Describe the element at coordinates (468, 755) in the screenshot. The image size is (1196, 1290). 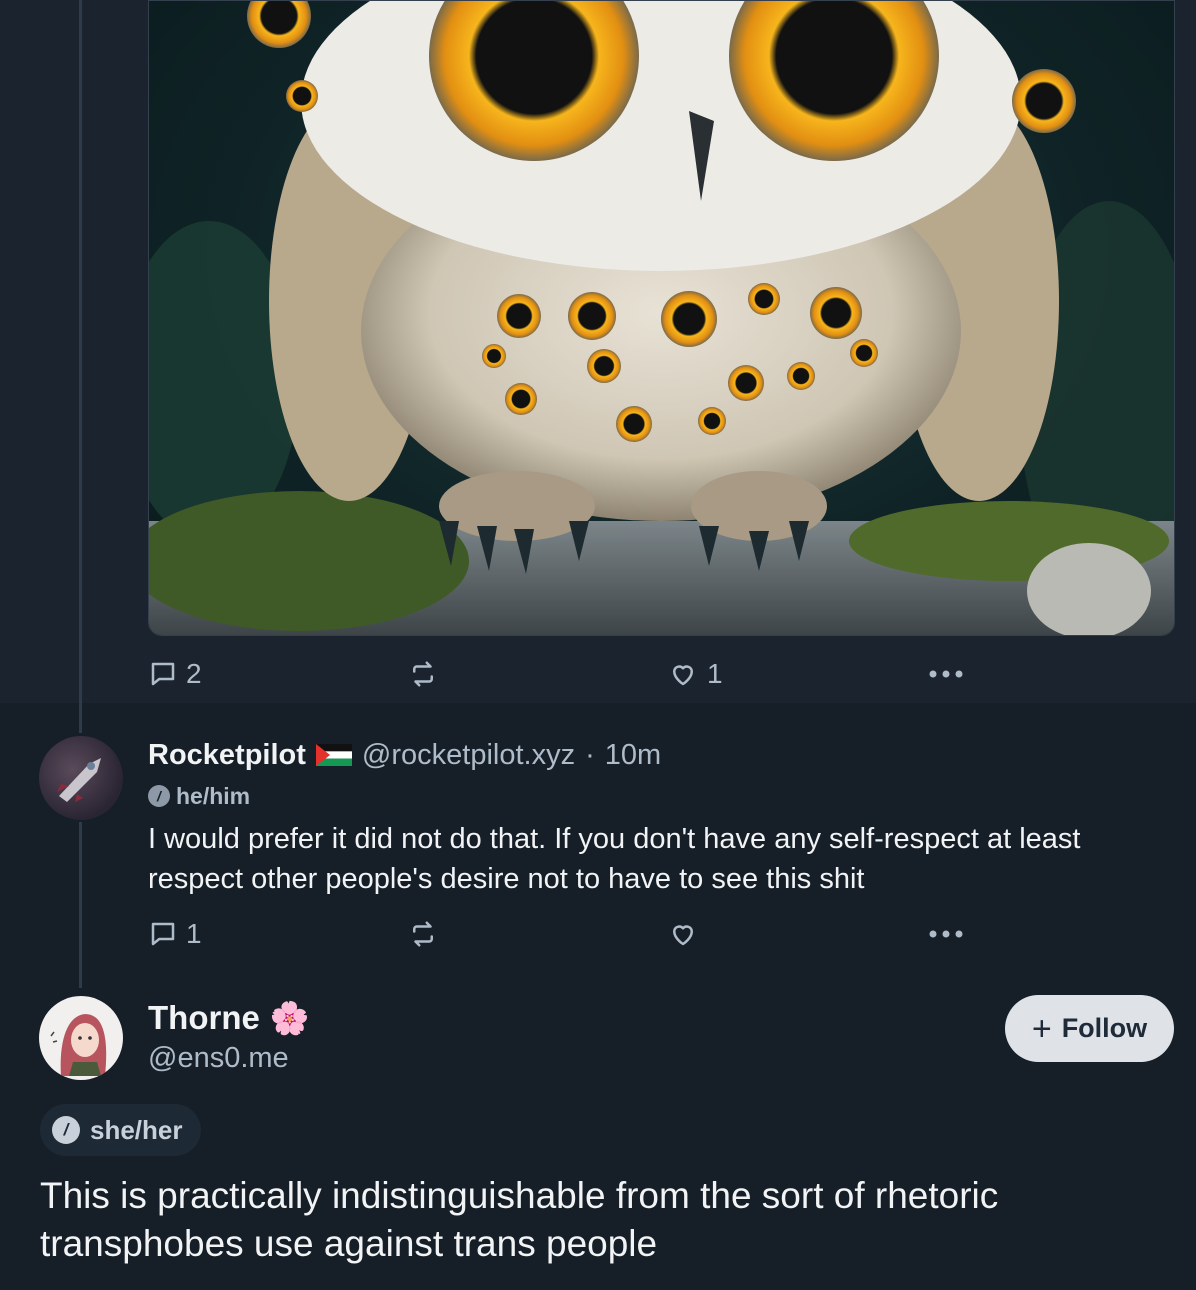
I see `handle: @rocketpilot.xyz` at that location.